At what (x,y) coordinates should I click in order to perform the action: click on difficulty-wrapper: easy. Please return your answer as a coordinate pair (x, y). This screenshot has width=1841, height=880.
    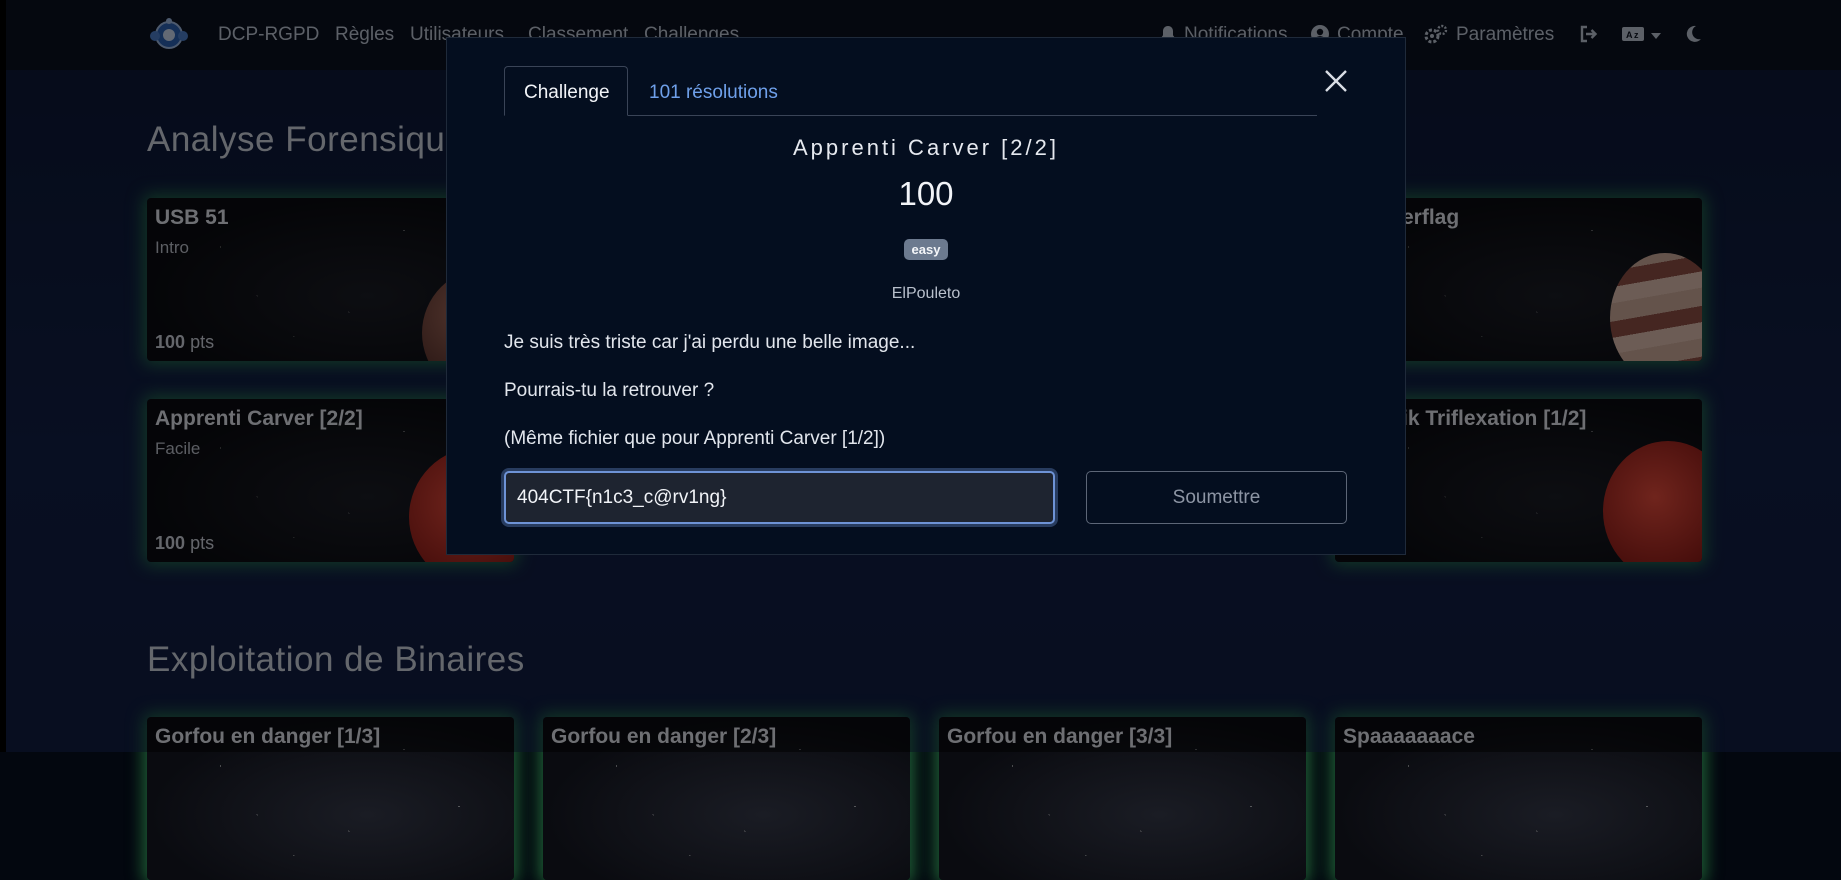
    Looking at the image, I should click on (926, 249).